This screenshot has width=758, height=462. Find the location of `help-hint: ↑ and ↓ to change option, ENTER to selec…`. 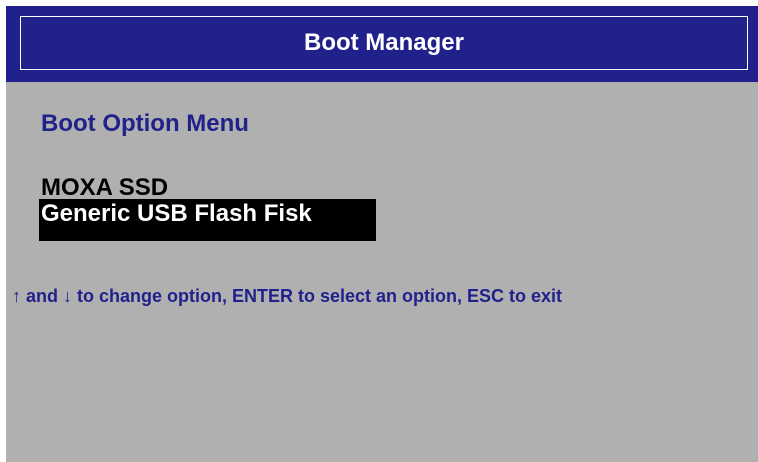

help-hint: ↑ and ↓ to change option, ENTER to selec… is located at coordinates (287, 296).